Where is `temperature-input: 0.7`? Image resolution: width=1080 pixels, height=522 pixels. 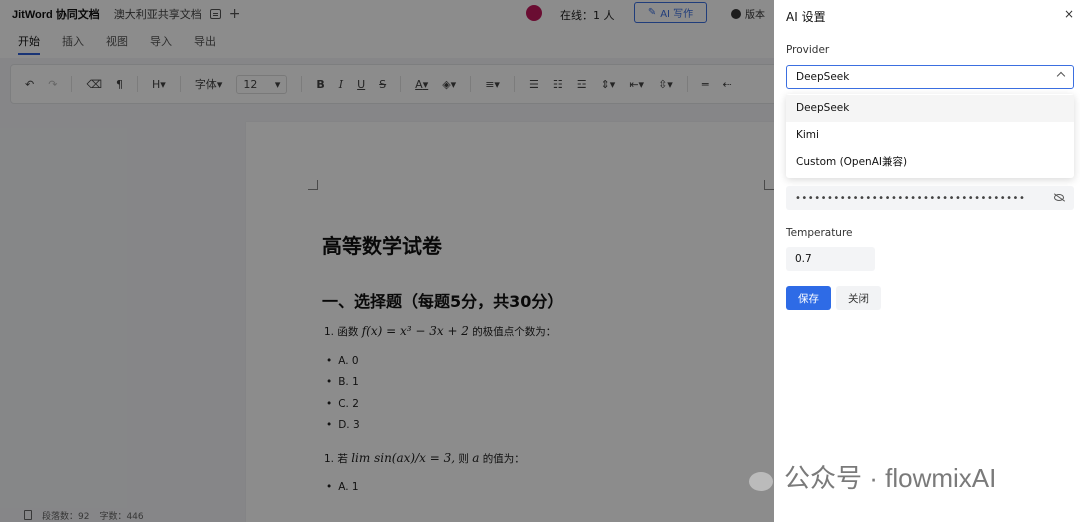
temperature-input: 0.7 is located at coordinates (830, 259).